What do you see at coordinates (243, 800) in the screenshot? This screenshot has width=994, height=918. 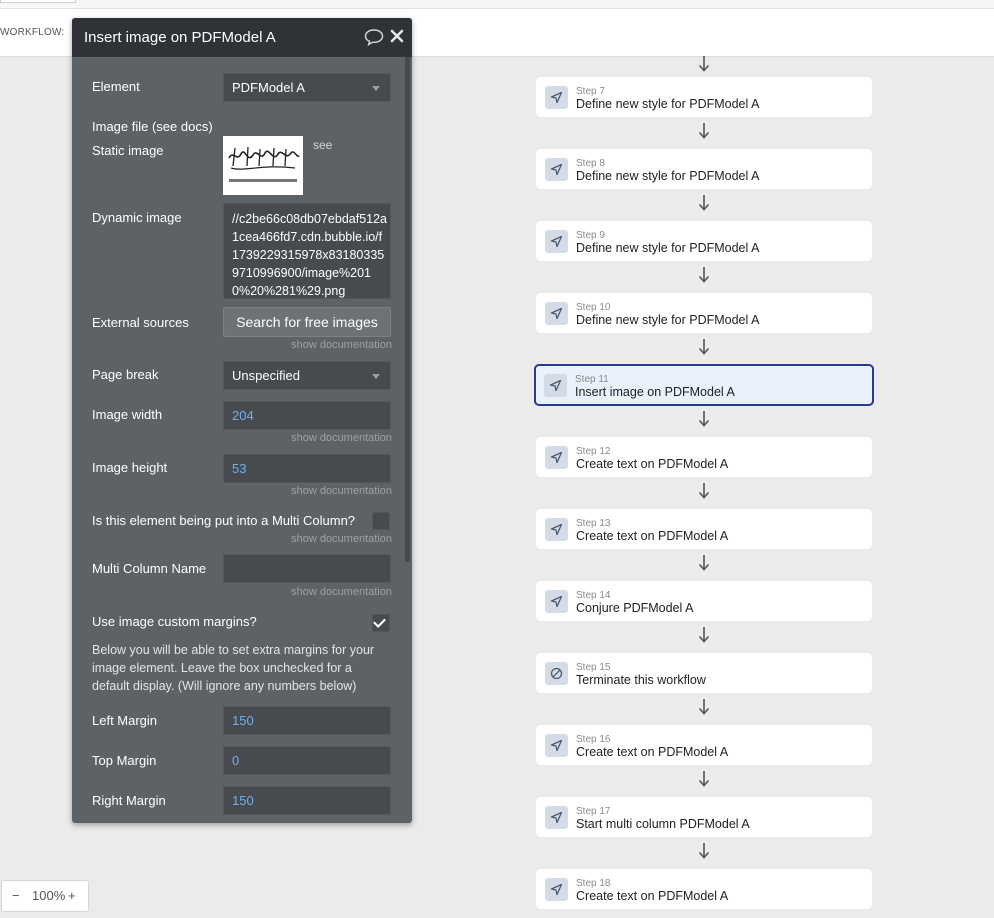 I see `right-margin-value: 150` at bounding box center [243, 800].